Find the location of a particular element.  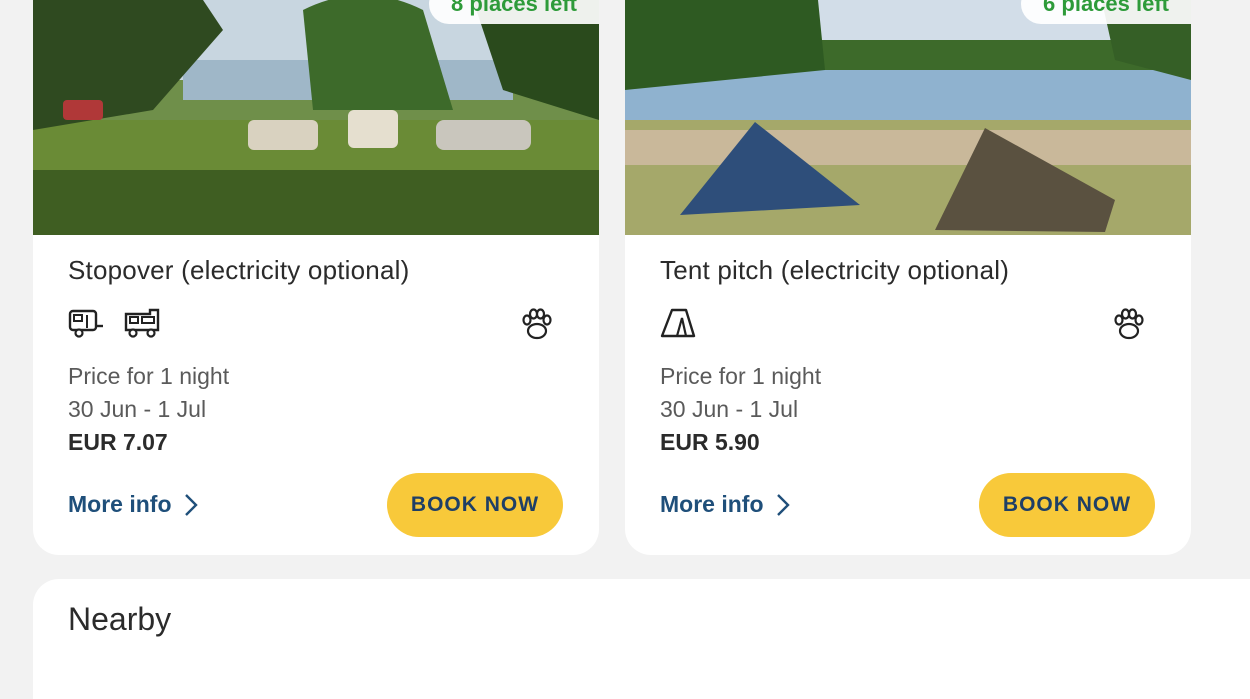

pitch-title: Tent pitch (electricity optional) is located at coordinates (835, 270).